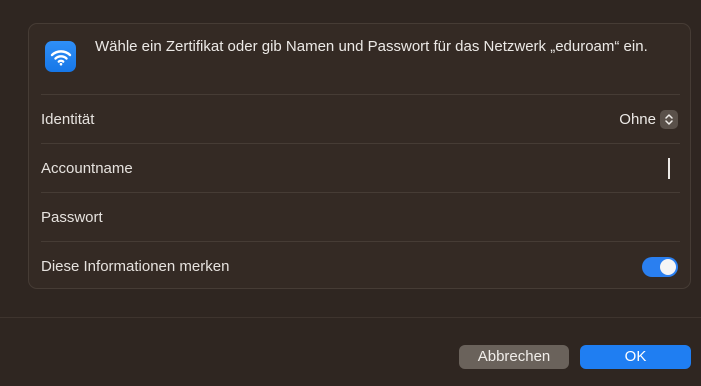 Image resolution: width=701 pixels, height=386 pixels. What do you see at coordinates (635, 357) in the screenshot?
I see `ok-button: OK` at bounding box center [635, 357].